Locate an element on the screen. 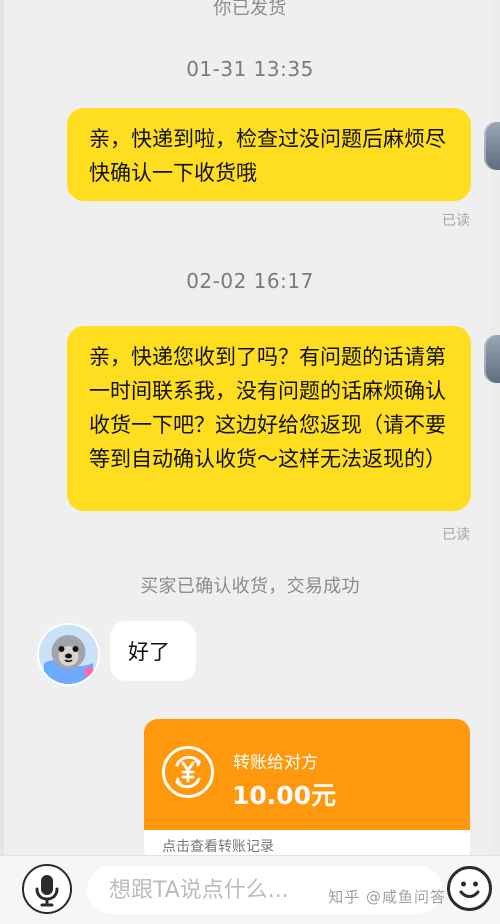  transfer-card: 转账给对方 10.00元 点击查看转账记录 is located at coordinates (307, 791).